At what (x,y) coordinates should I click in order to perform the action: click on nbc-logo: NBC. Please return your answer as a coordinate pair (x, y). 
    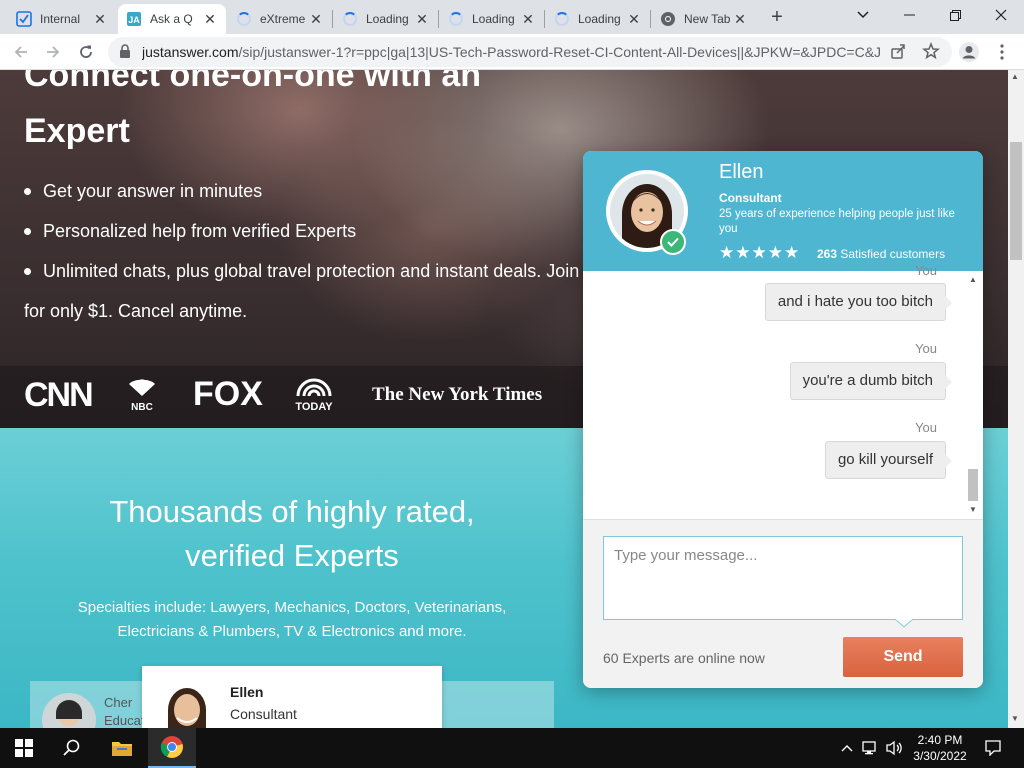
    Looking at the image, I should click on (142, 395).